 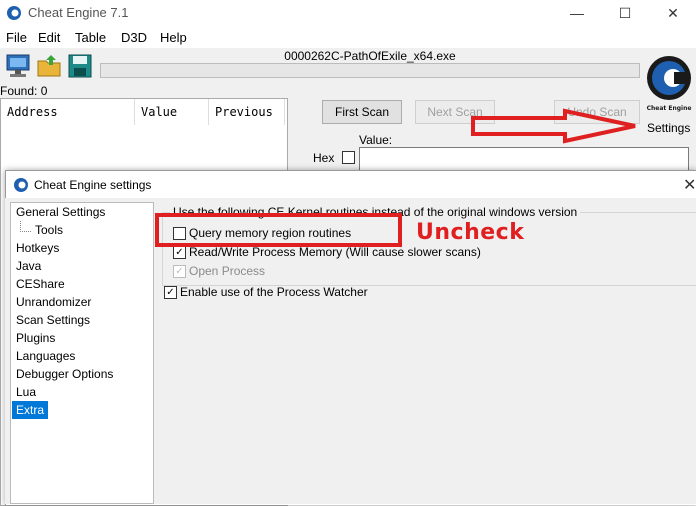 What do you see at coordinates (24, 91) in the screenshot?
I see `found-count: Found: 0` at bounding box center [24, 91].